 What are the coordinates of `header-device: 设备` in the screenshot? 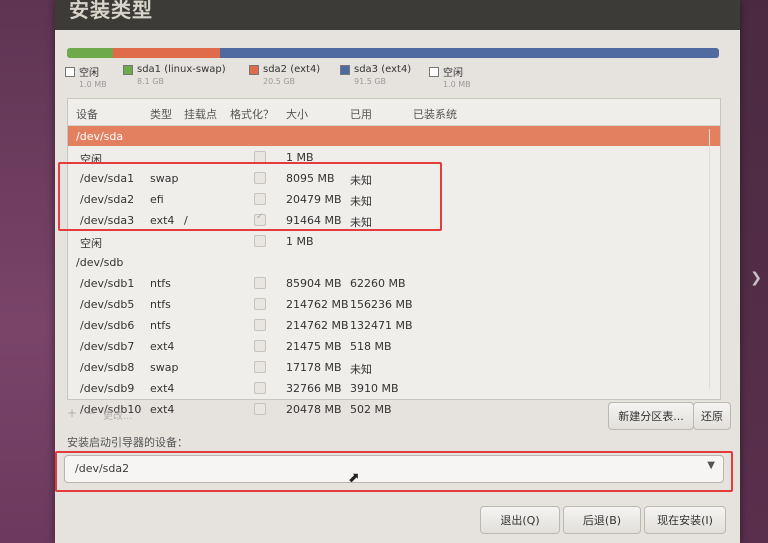 It's located at (87, 114).